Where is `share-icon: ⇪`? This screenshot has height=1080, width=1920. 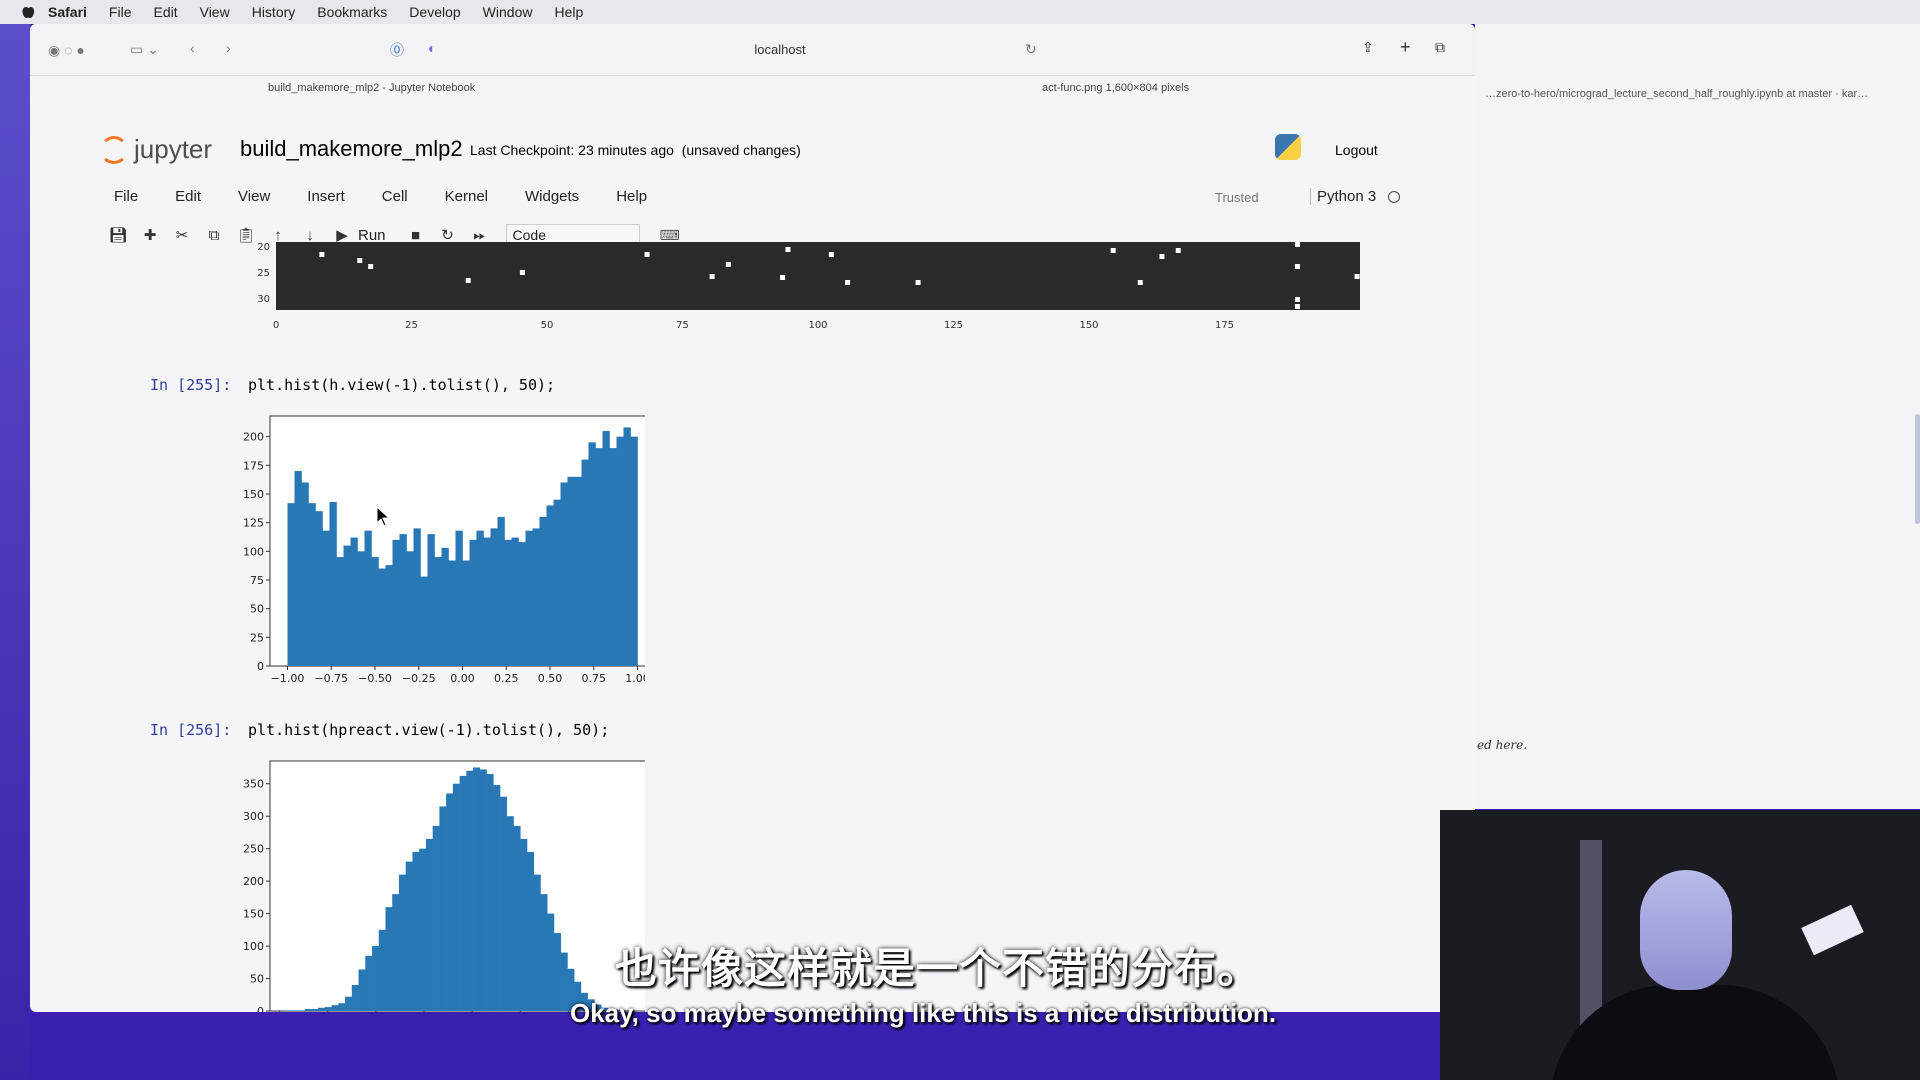 share-icon: ⇪ is located at coordinates (1368, 47).